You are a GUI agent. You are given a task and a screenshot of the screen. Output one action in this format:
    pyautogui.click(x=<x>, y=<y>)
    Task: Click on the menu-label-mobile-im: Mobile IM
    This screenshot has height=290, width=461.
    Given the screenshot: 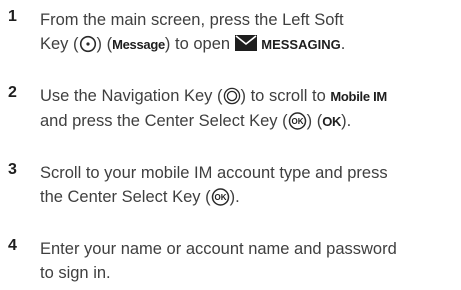 What is the action you would take?
    pyautogui.click(x=358, y=96)
    